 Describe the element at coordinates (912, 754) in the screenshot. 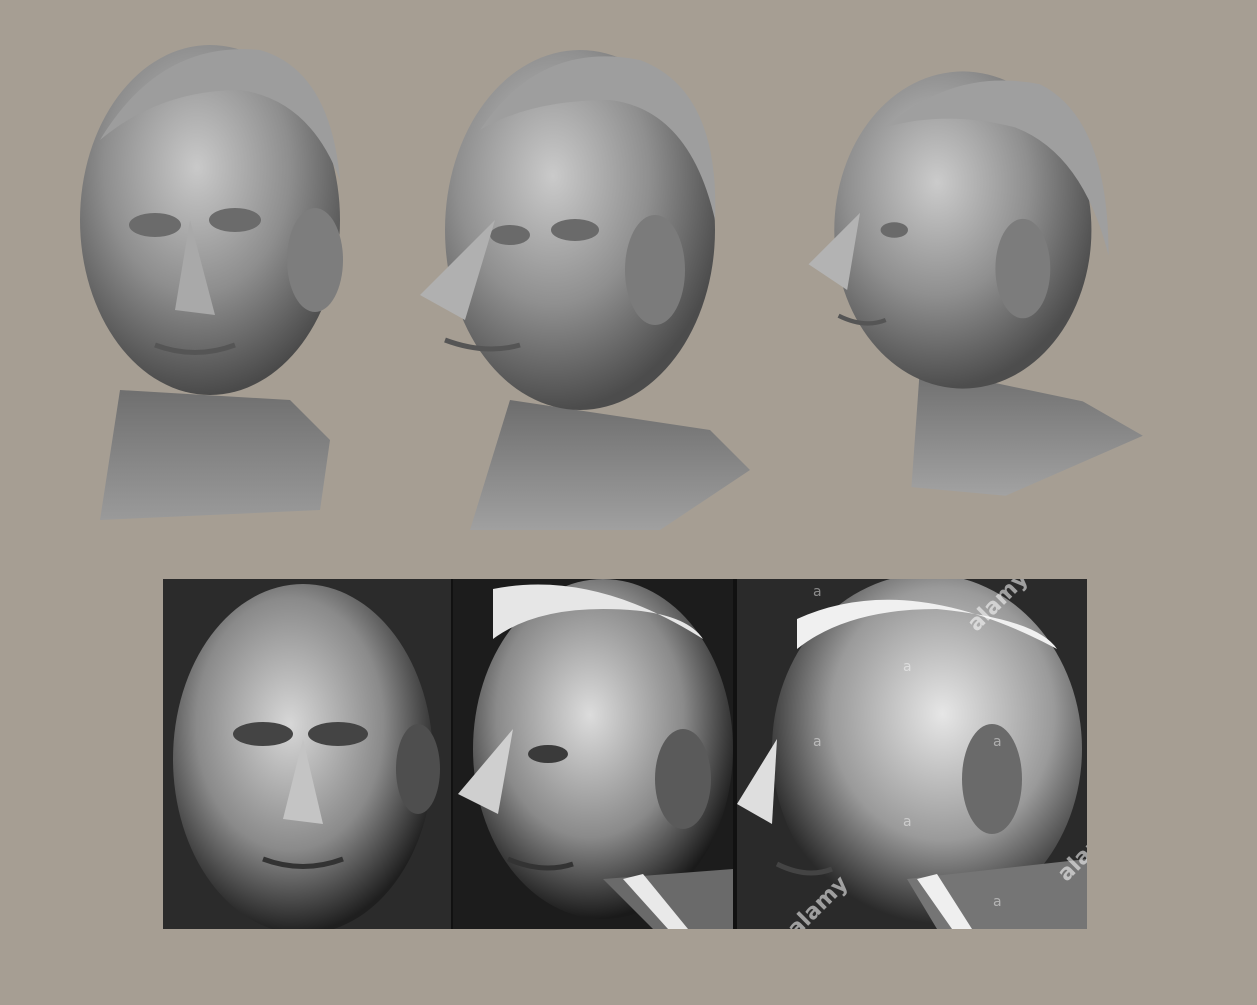

I see `reference-photo-profile` at that location.